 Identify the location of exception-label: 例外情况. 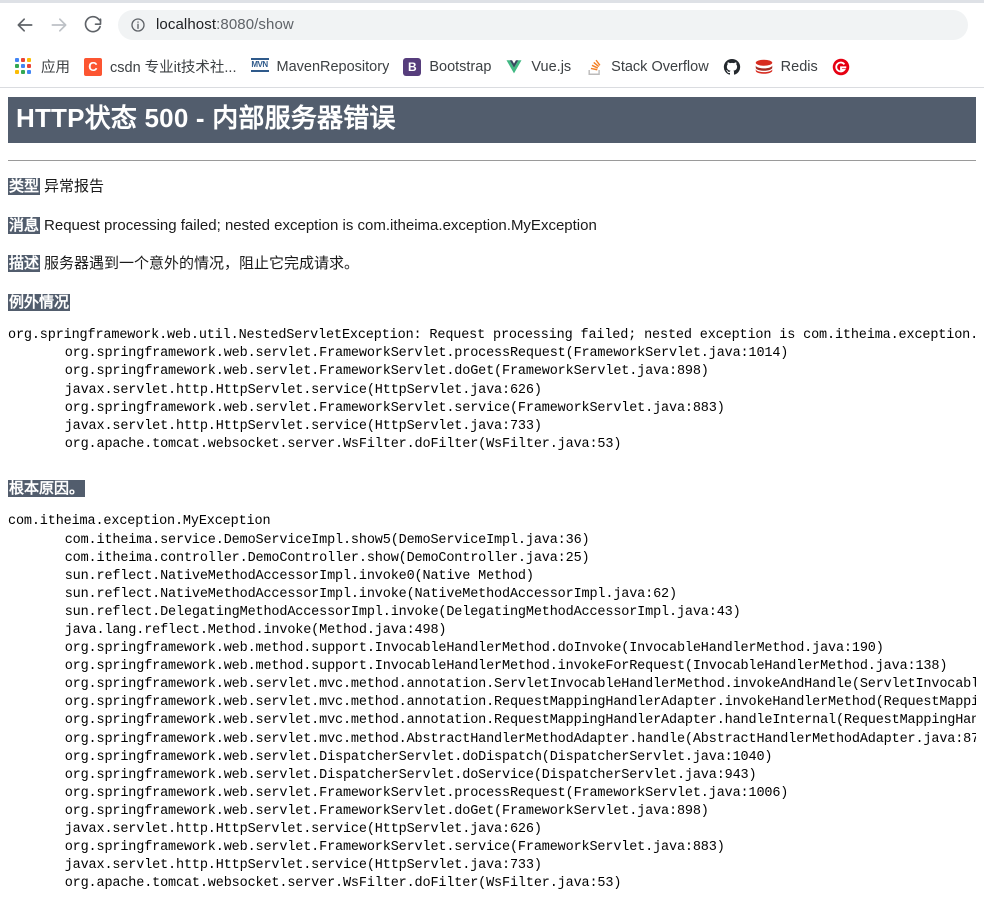
(39, 302).